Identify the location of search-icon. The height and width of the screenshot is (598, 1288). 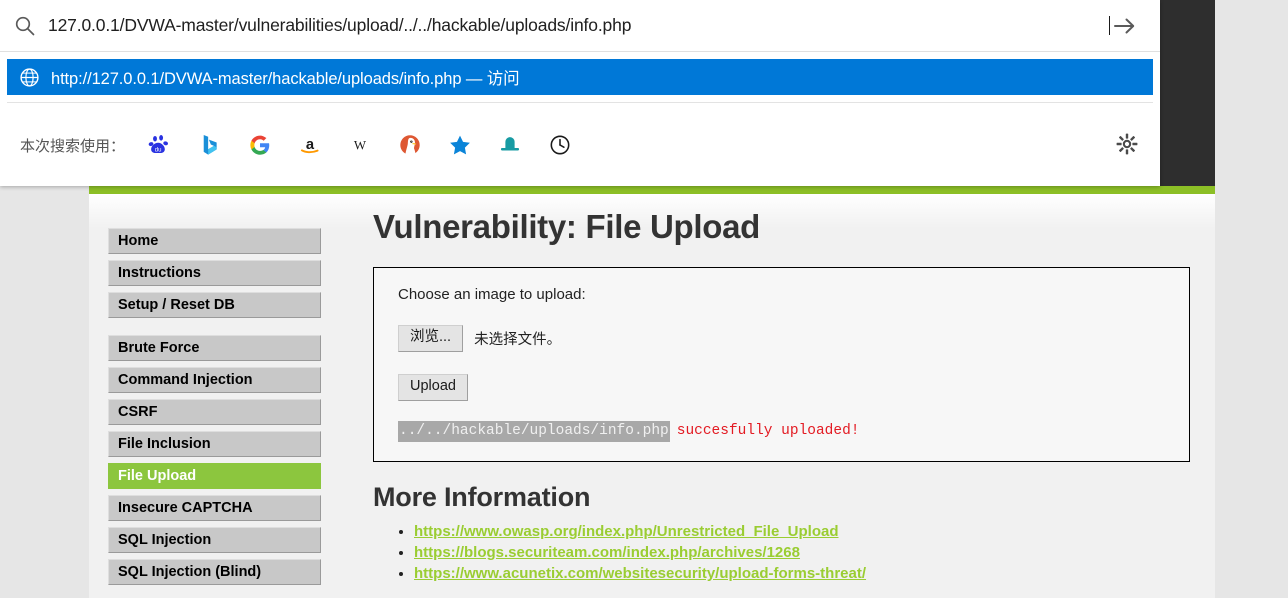
(25, 26).